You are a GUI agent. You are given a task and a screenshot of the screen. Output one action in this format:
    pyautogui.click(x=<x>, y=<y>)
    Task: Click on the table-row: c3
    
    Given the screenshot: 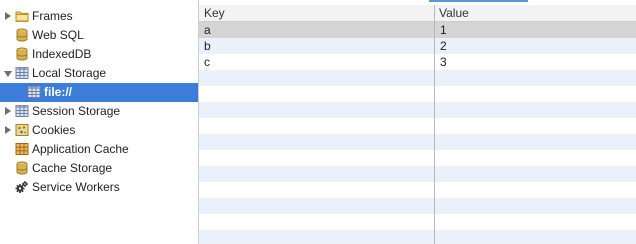 What is the action you would take?
    pyautogui.click(x=417, y=62)
    